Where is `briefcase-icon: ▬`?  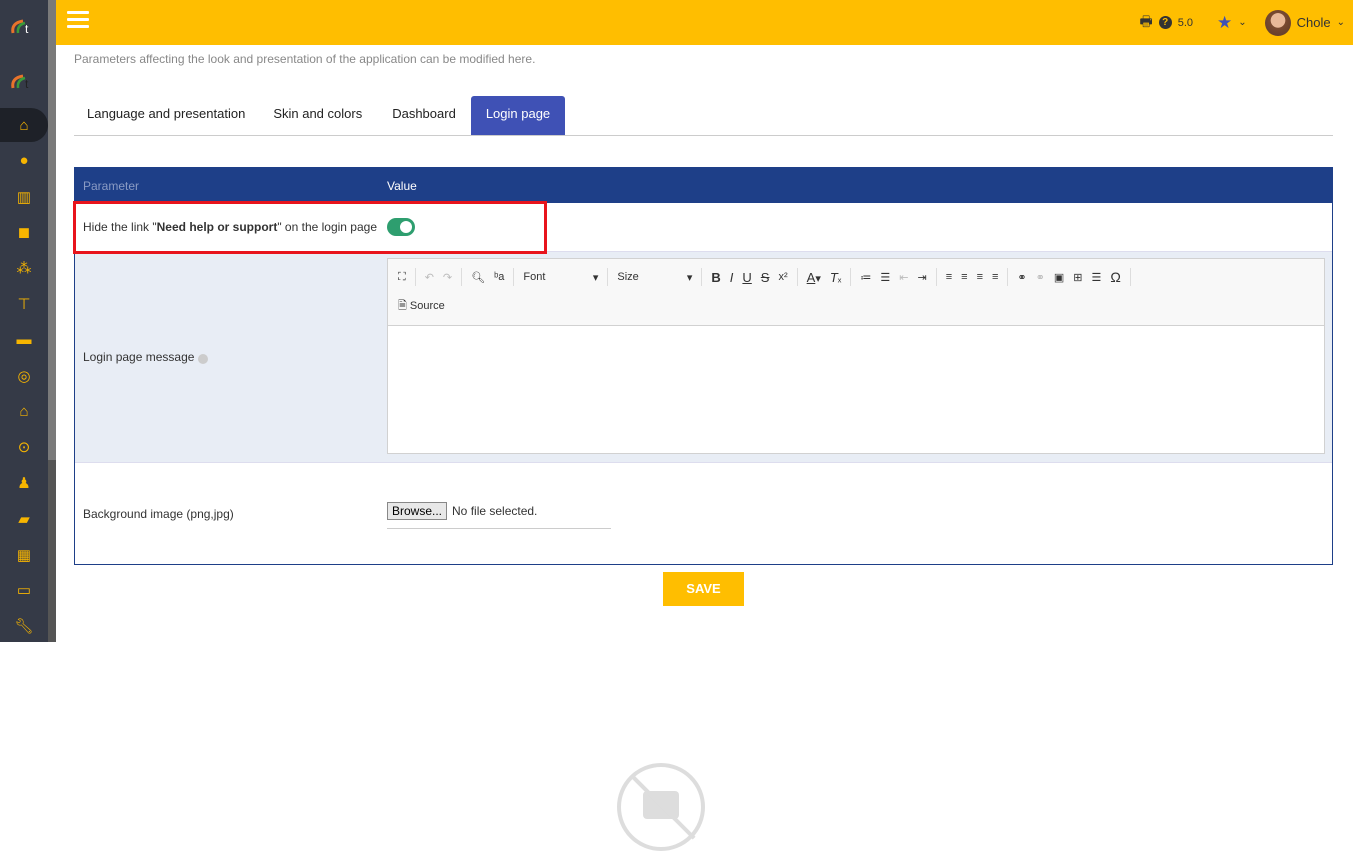 briefcase-icon: ▬ is located at coordinates (24, 340).